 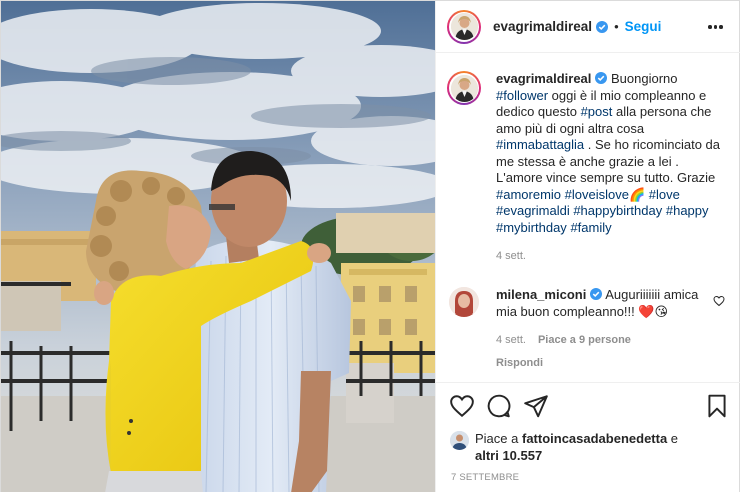 I want to click on comment-likes-count: Piace a 9 persone, so click(x=584, y=340).